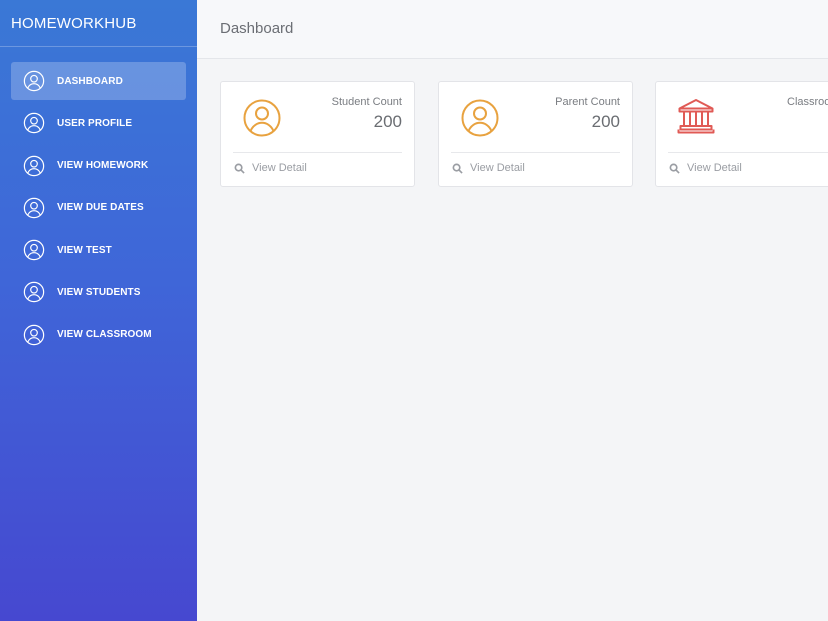  I want to click on sidebar-item-view-classroom: VIEW CLASSROOM, so click(98, 335).